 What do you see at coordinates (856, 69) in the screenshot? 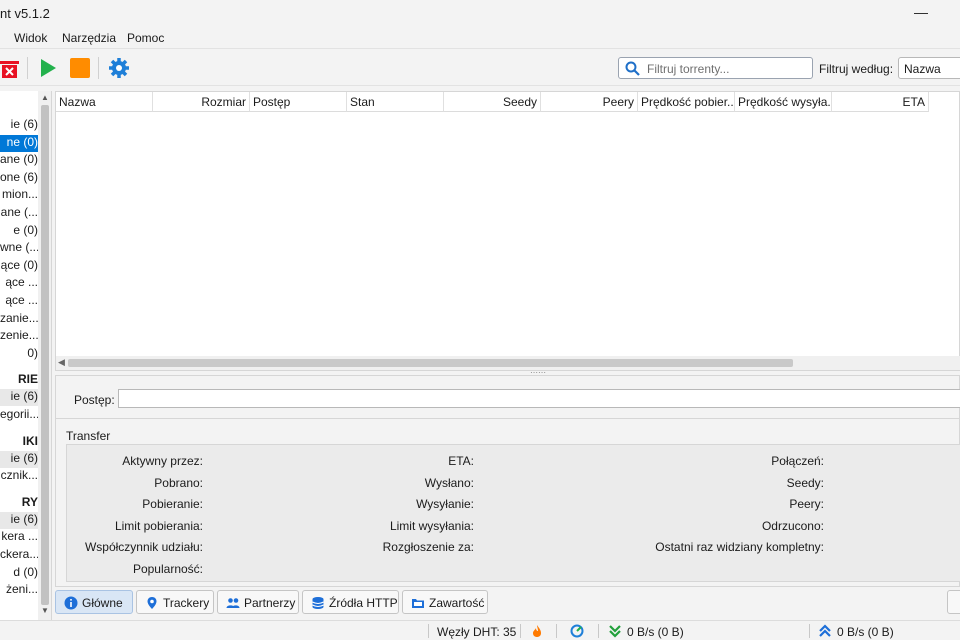
I see `filter-label: Filtruj według:` at bounding box center [856, 69].